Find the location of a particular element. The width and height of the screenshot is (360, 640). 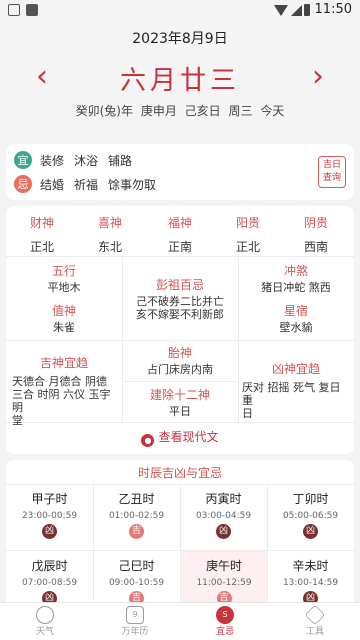

wuxing-cell: 五行 平地木 is located at coordinates (64, 278).